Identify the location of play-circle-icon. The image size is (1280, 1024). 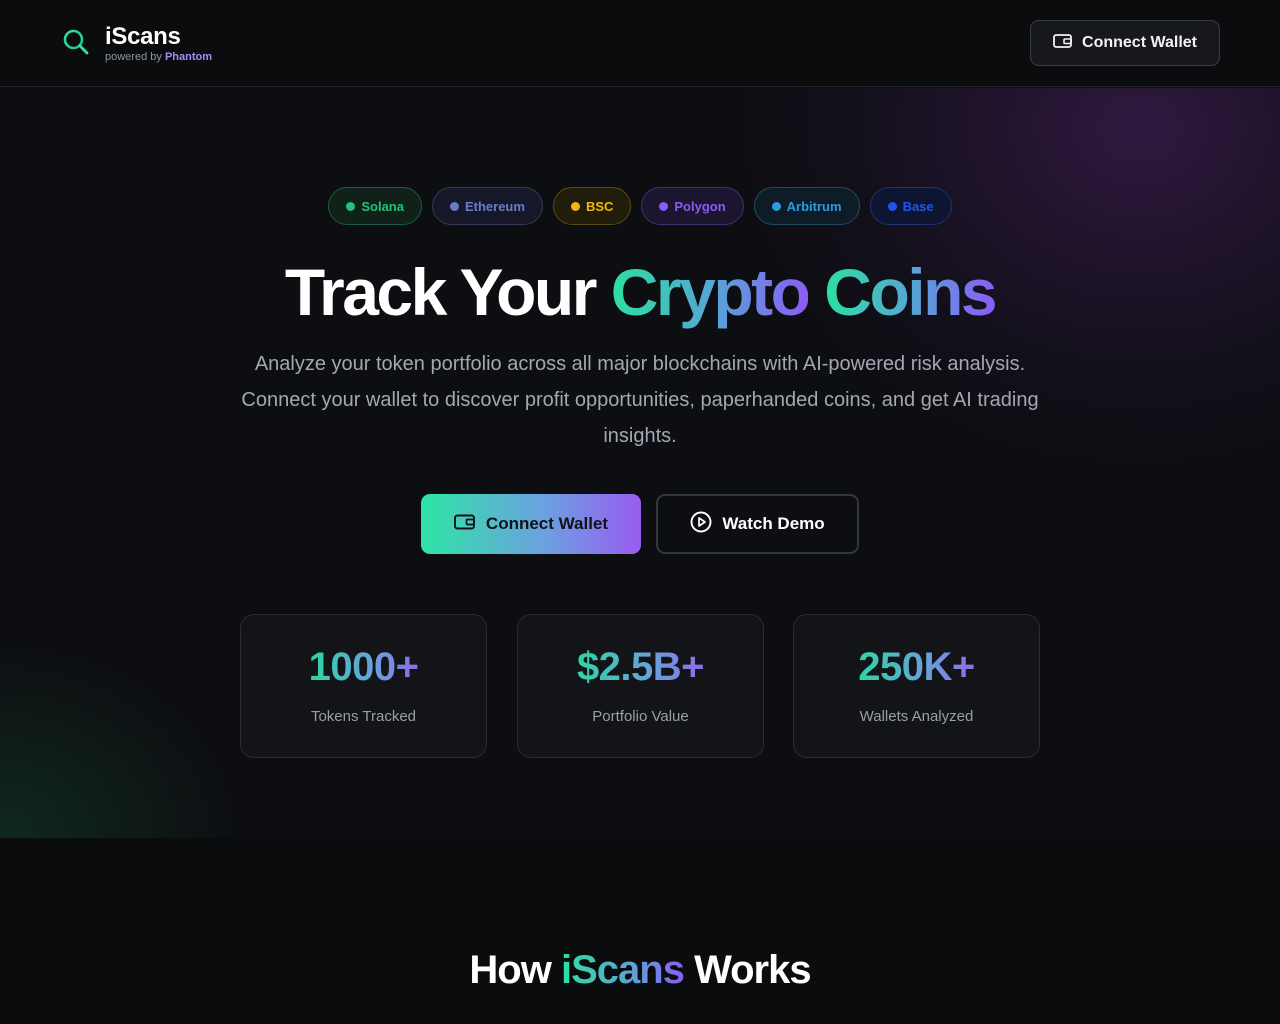
(701, 524).